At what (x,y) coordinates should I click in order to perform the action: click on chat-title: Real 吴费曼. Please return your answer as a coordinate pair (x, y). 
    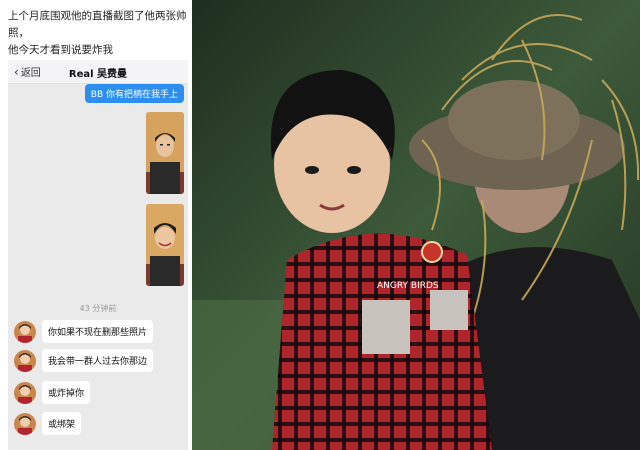
    Looking at the image, I should click on (98, 74).